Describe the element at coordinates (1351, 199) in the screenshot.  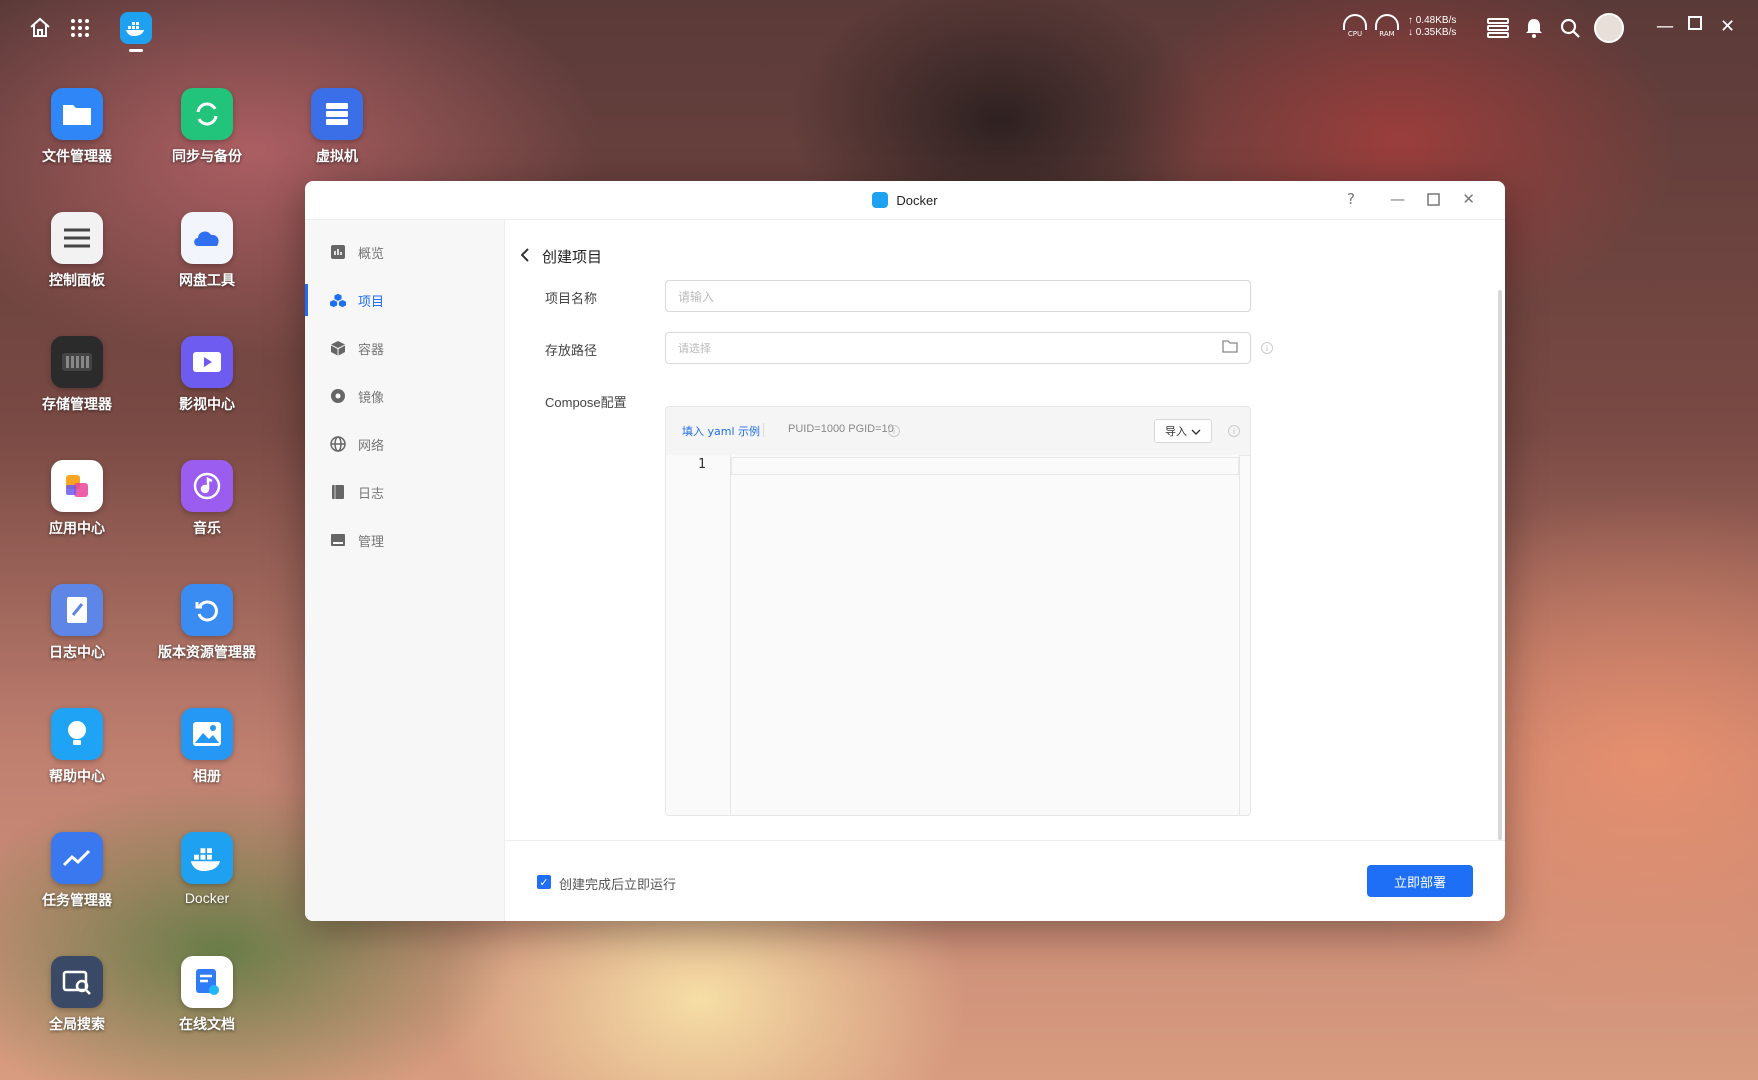
I see `help-button: ?` at that location.